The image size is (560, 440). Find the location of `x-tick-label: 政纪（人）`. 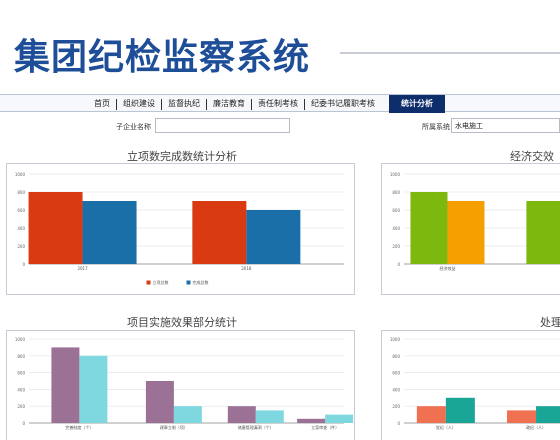

x-tick-label: 政纪（人） is located at coordinates (536, 427).